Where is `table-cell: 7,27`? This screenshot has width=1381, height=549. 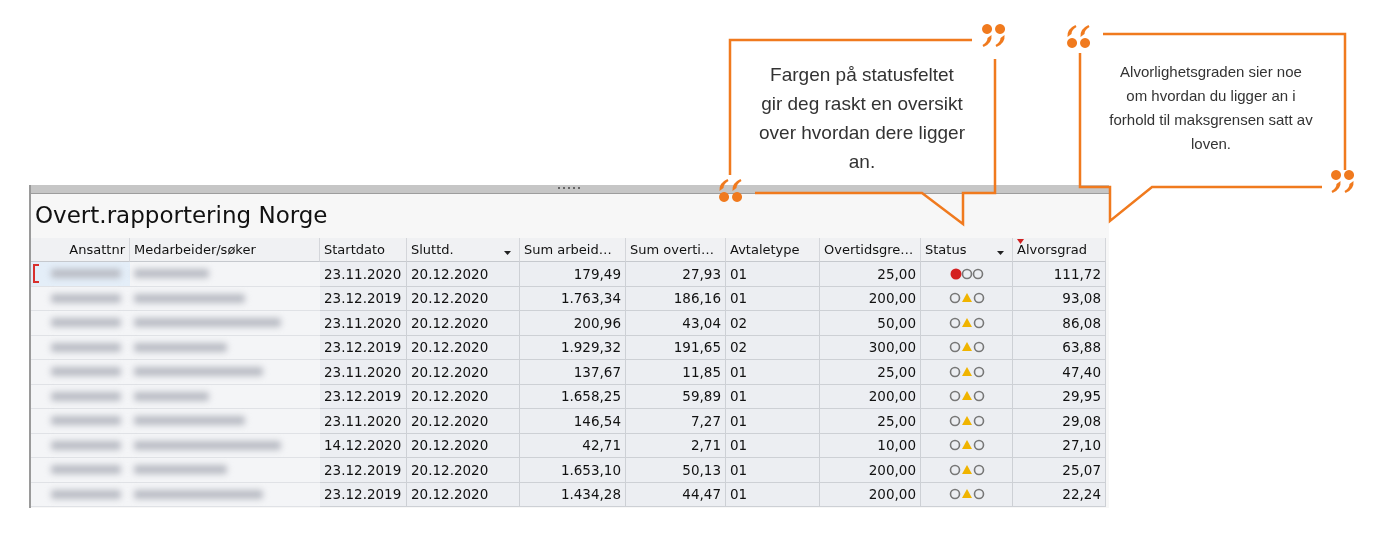
table-cell: 7,27 is located at coordinates (676, 421).